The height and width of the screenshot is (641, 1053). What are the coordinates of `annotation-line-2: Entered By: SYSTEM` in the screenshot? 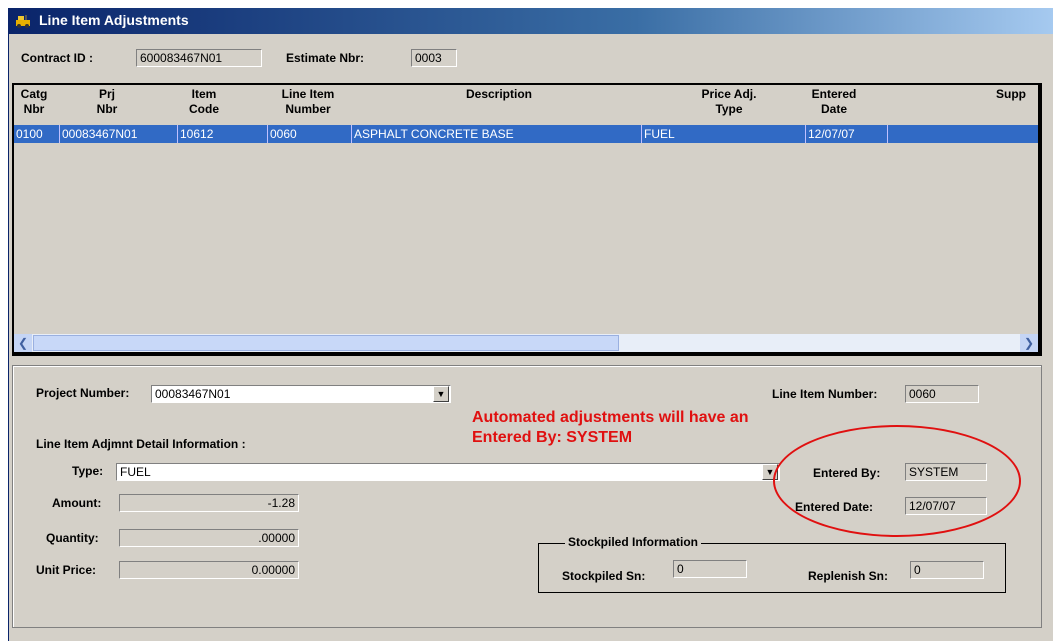 It's located at (552, 437).